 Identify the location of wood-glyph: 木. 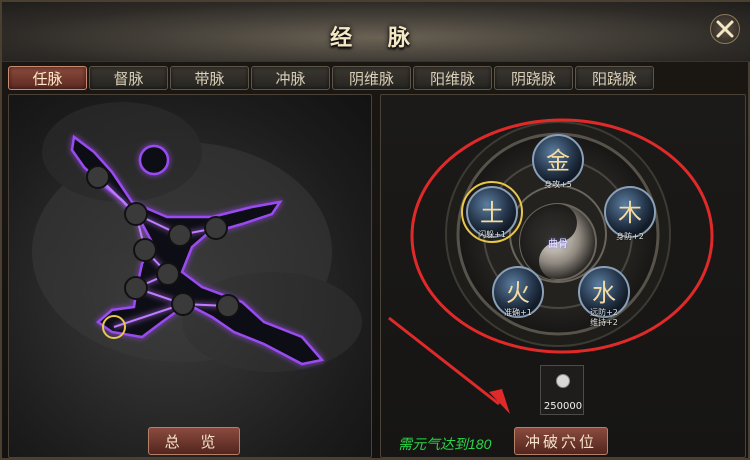
(630, 213).